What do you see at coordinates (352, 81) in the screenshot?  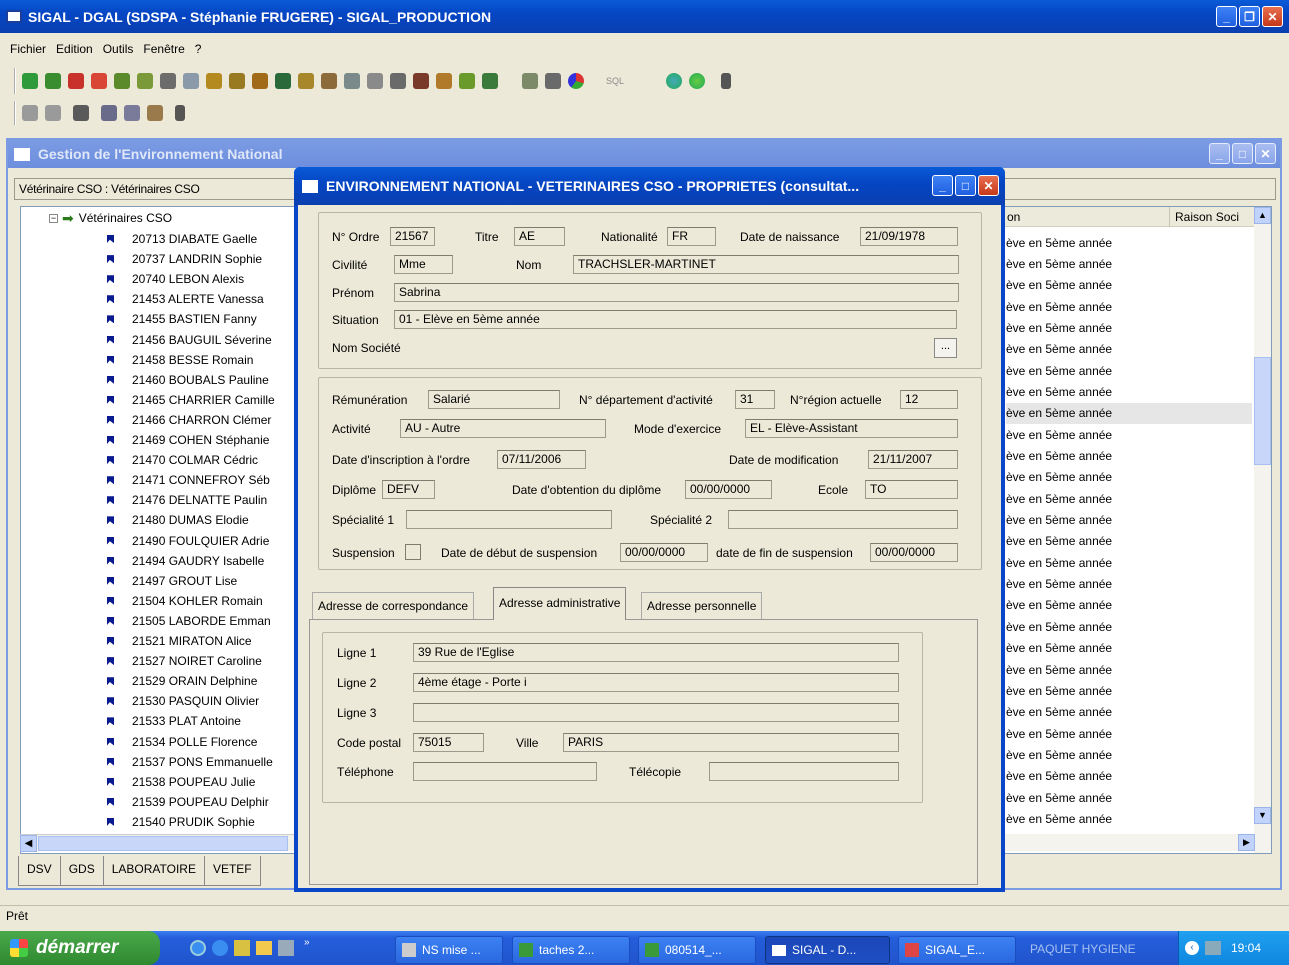 I see `grid-icon` at bounding box center [352, 81].